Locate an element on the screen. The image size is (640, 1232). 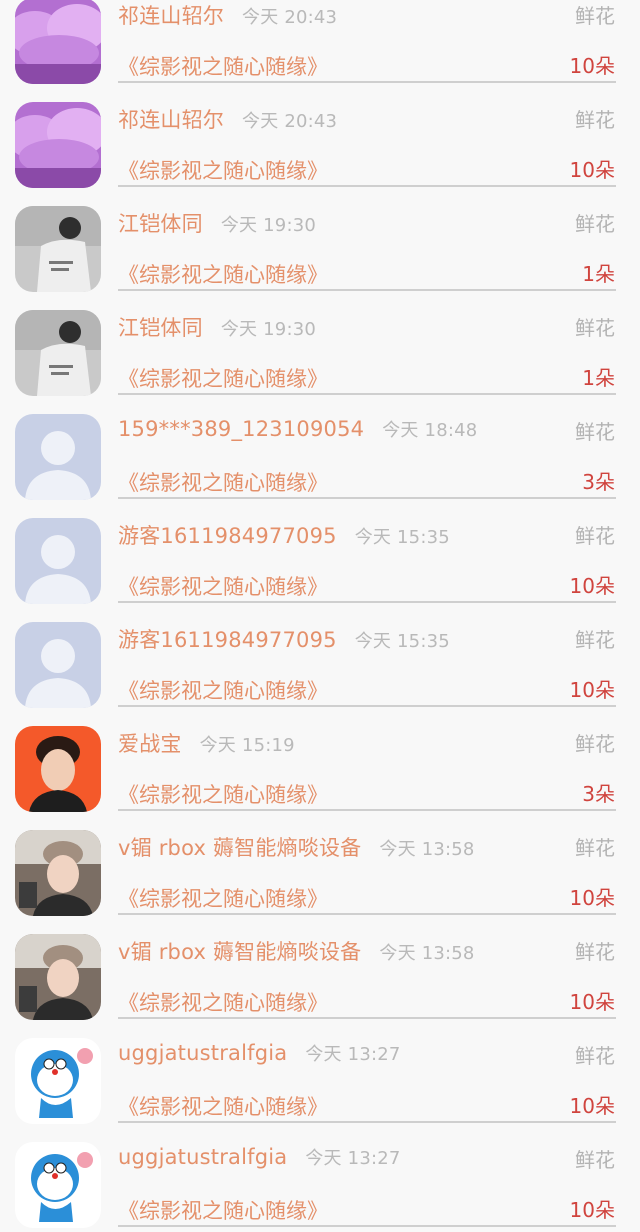
user-name: 江铠体同 今天 19:30 is located at coordinates (217, 223).